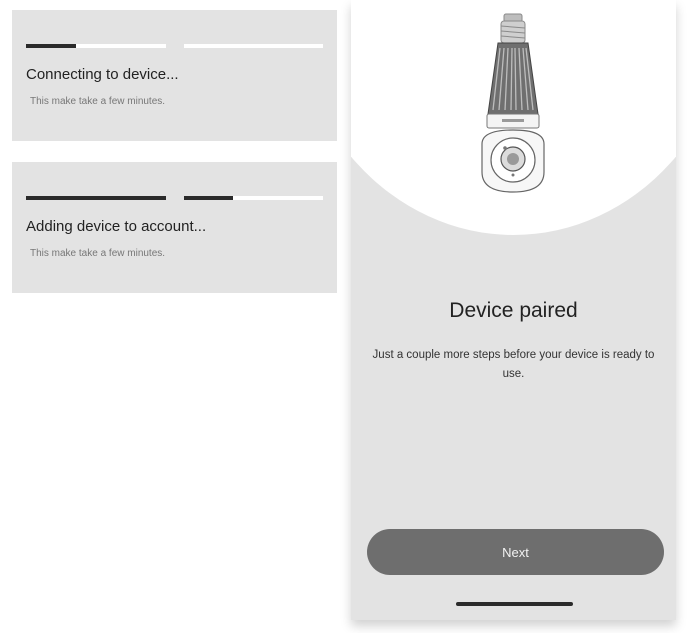  I want to click on home-indicator, so click(514, 604).